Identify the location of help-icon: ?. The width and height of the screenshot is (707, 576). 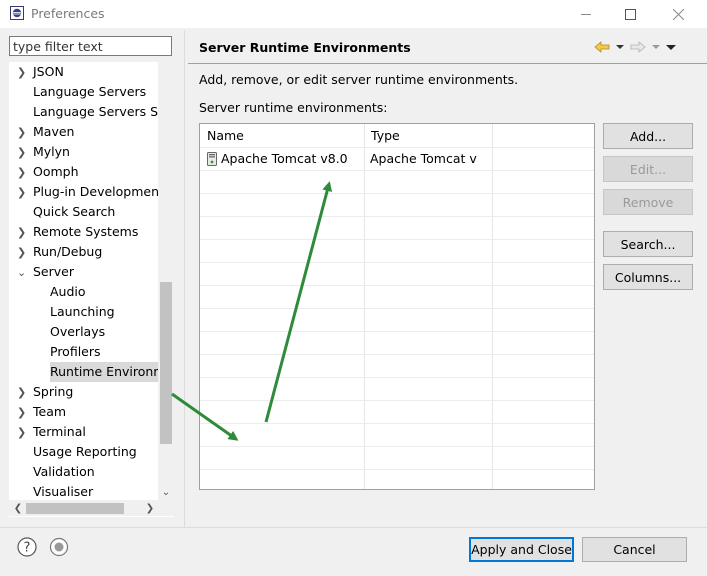
(27, 547).